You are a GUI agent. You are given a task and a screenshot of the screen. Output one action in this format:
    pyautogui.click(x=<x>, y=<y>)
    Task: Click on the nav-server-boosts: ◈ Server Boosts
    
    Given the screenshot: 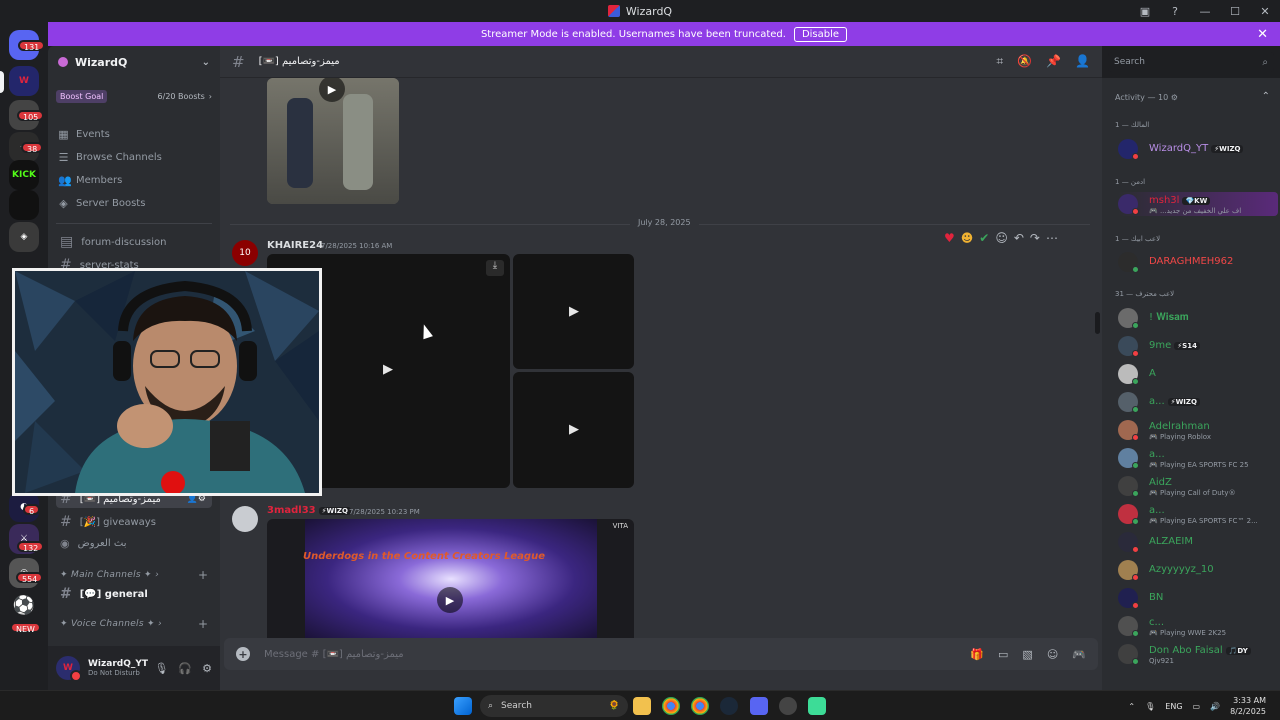 What is the action you would take?
    pyautogui.click(x=101, y=203)
    